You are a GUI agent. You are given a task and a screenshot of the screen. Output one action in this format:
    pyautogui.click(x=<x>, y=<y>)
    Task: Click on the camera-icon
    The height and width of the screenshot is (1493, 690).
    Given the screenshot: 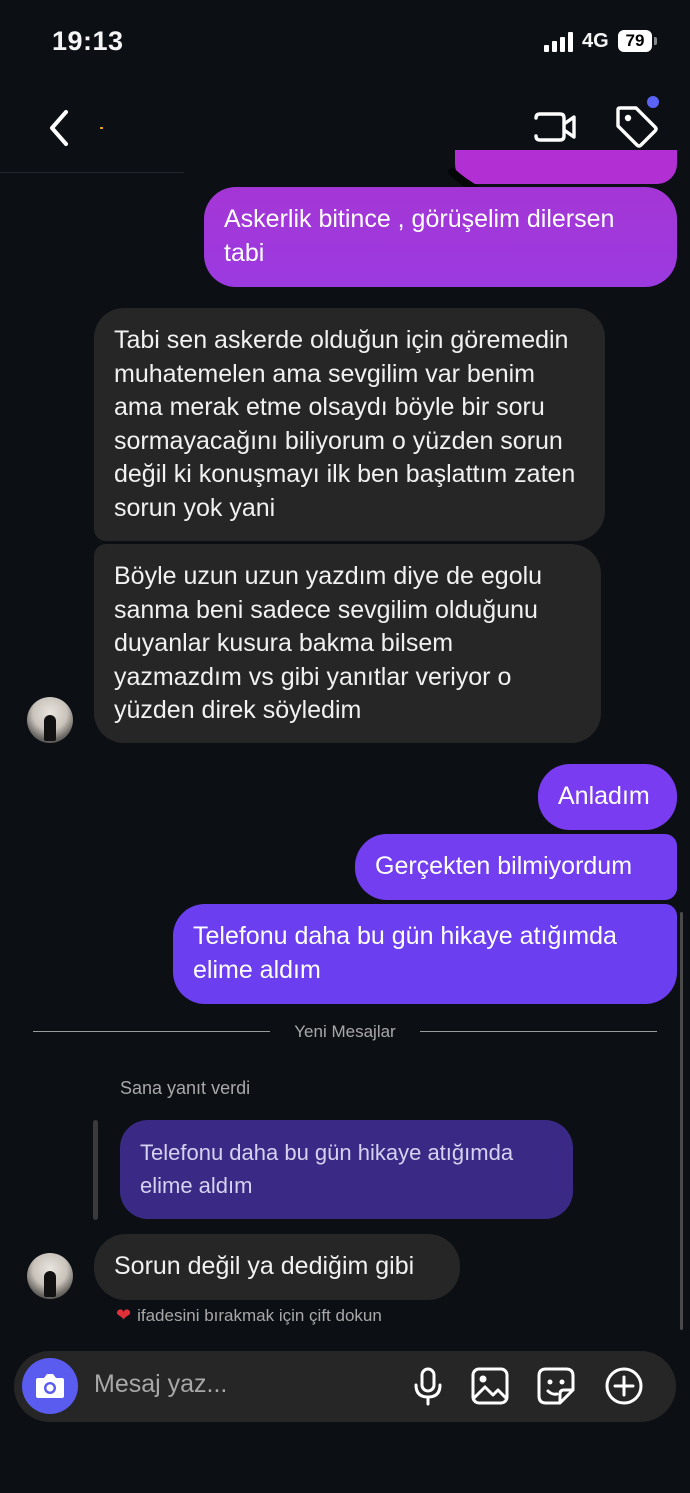 What is the action you would take?
    pyautogui.click(x=50, y=1386)
    